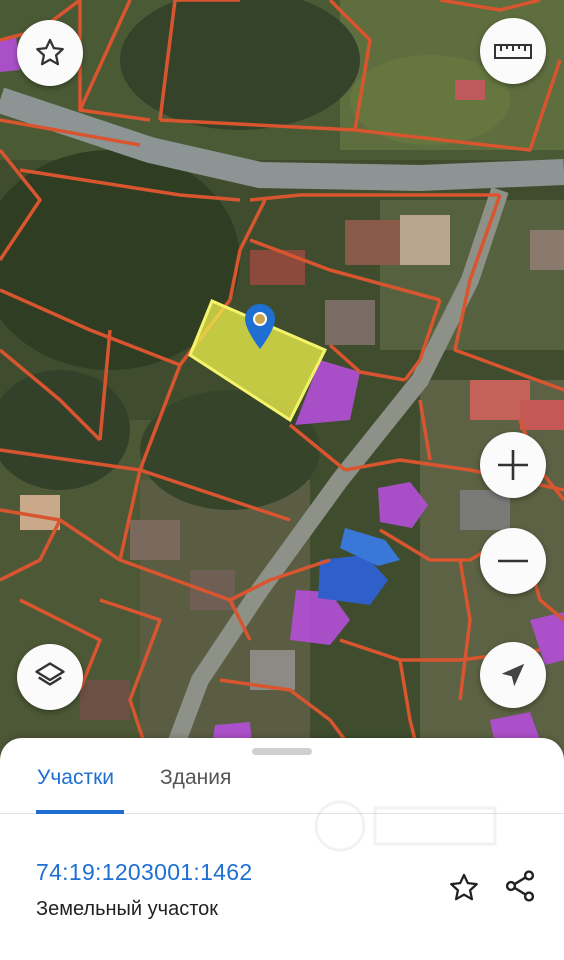 The height and width of the screenshot is (960, 564). What do you see at coordinates (80, 812) in the screenshot?
I see `active-tab-indicator` at bounding box center [80, 812].